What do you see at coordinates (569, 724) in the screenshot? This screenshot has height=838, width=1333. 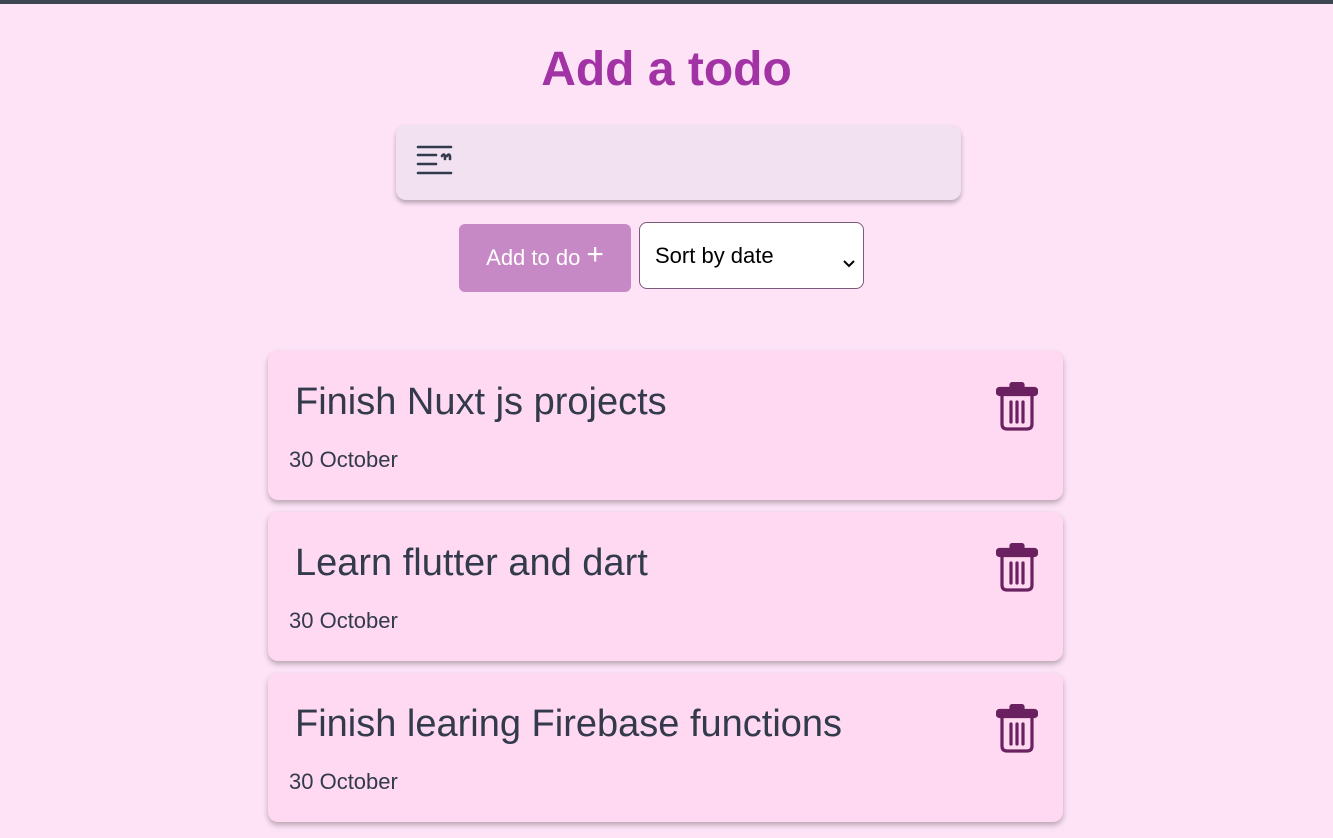 I see `todo-title: Finish learing Firebase functions` at bounding box center [569, 724].